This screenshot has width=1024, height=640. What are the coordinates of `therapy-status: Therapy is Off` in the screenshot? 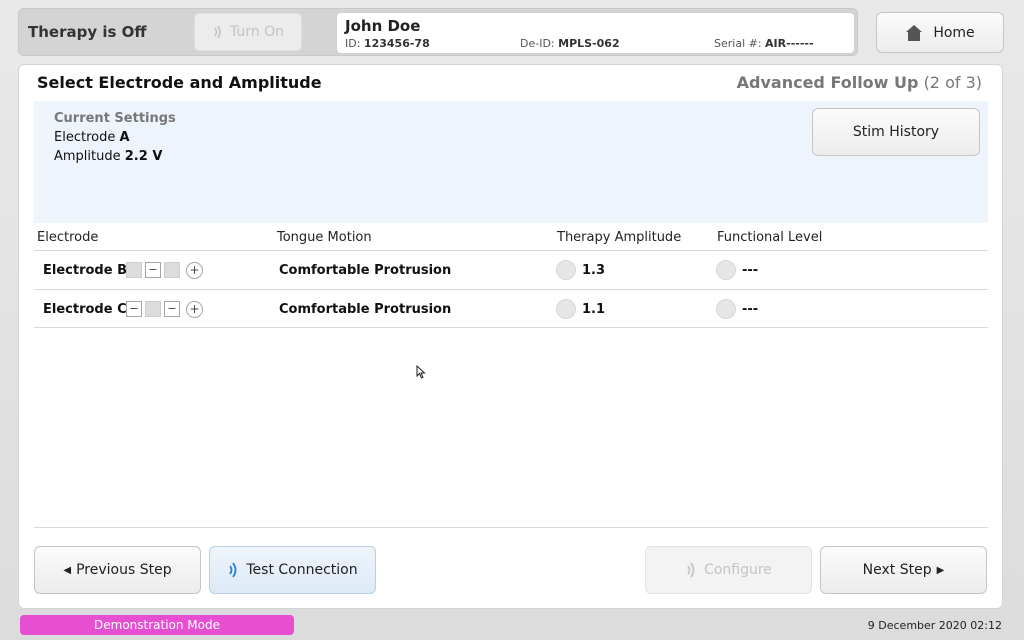 It's located at (87, 32).